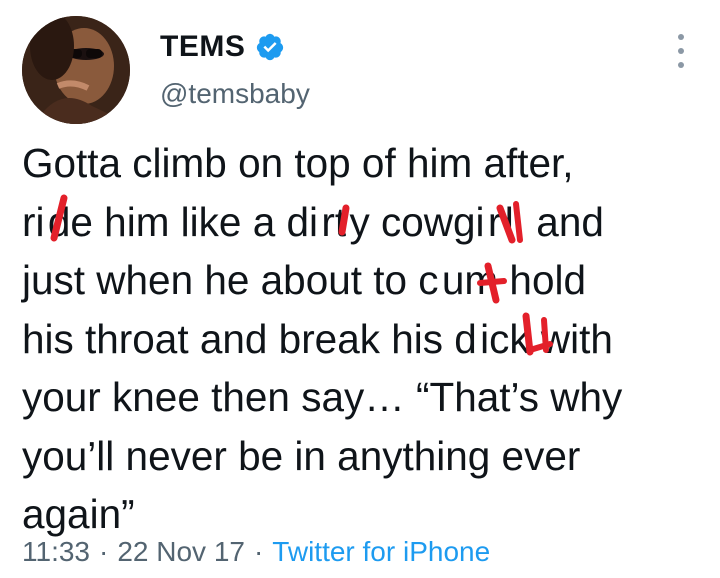  What do you see at coordinates (381, 552) in the screenshot?
I see `tweet-source-link: Twitter for iPhone` at bounding box center [381, 552].